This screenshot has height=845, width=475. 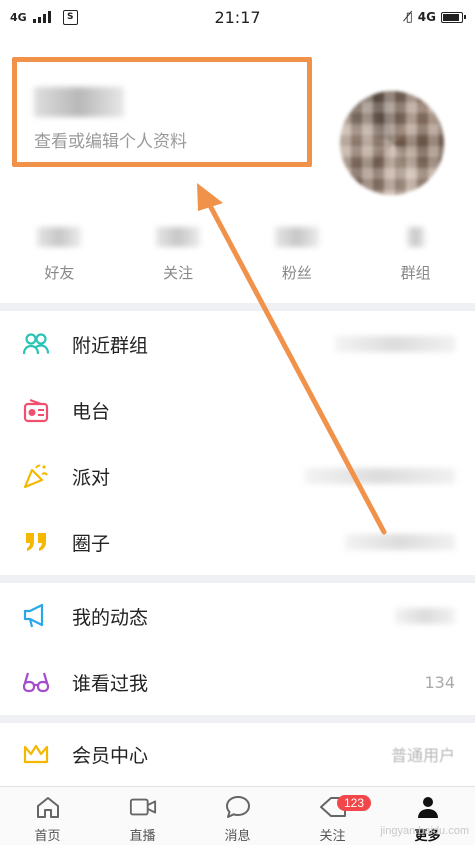 I want to click on highlight-box, so click(x=162, y=112).